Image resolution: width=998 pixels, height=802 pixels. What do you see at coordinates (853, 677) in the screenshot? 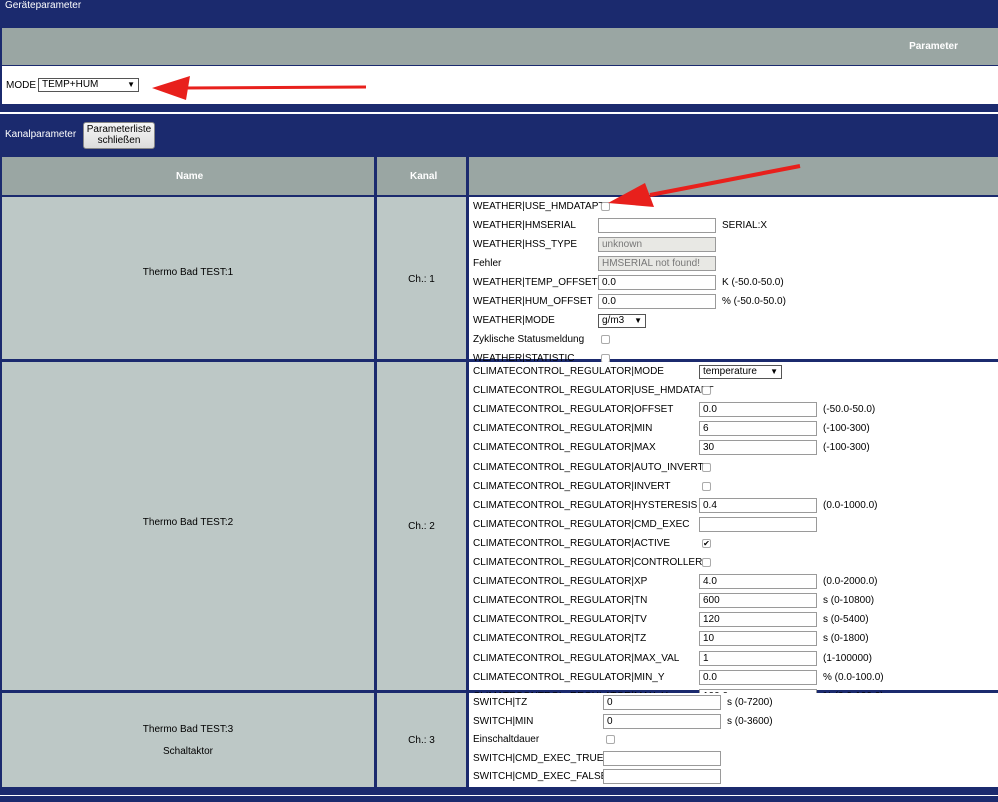
I see `param-unit: % (0.0-100.0)` at bounding box center [853, 677].